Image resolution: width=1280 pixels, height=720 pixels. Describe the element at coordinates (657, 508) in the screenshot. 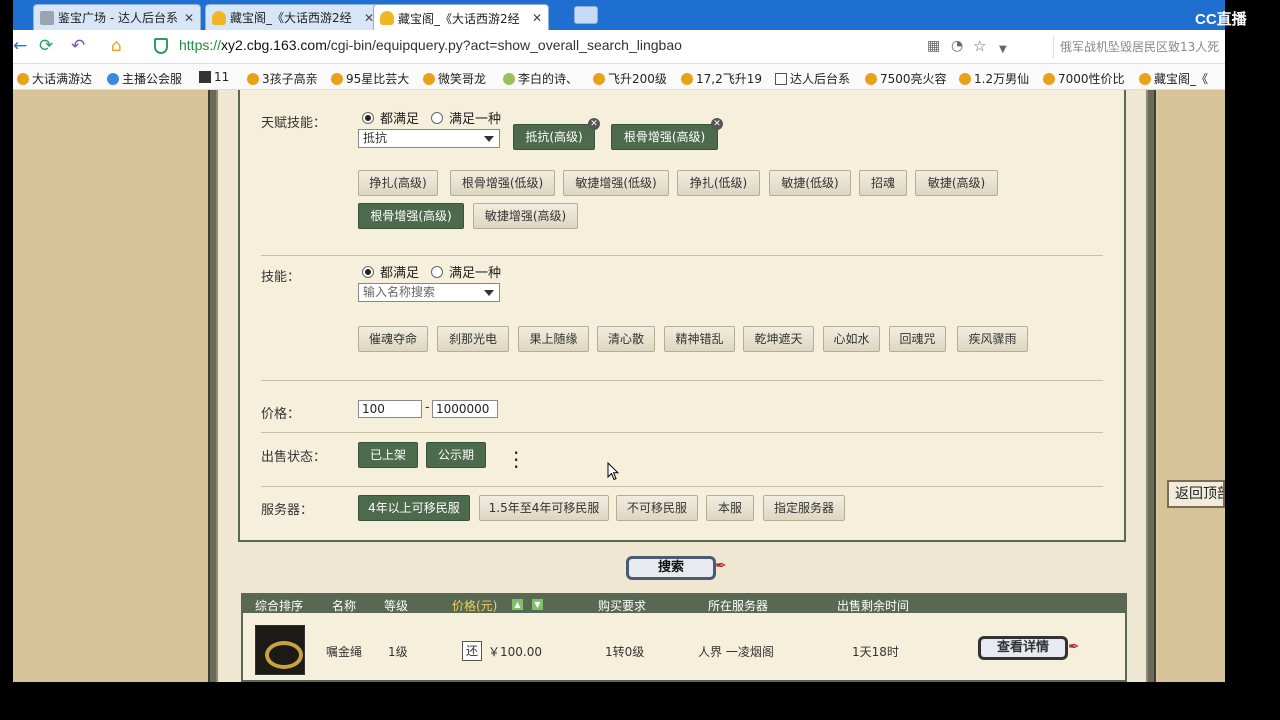

I see `server-option: 不可移民服` at that location.